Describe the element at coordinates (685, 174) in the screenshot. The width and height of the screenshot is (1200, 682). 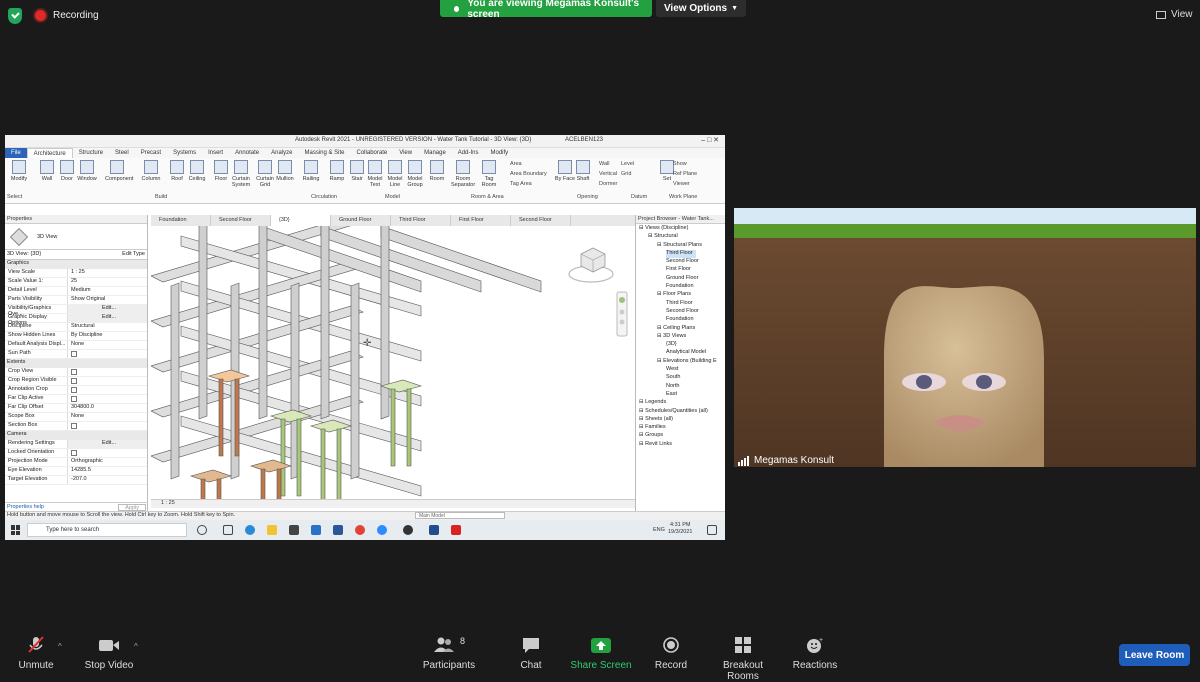
I see `ribbon-small-ref-plane: Ref Plane` at that location.